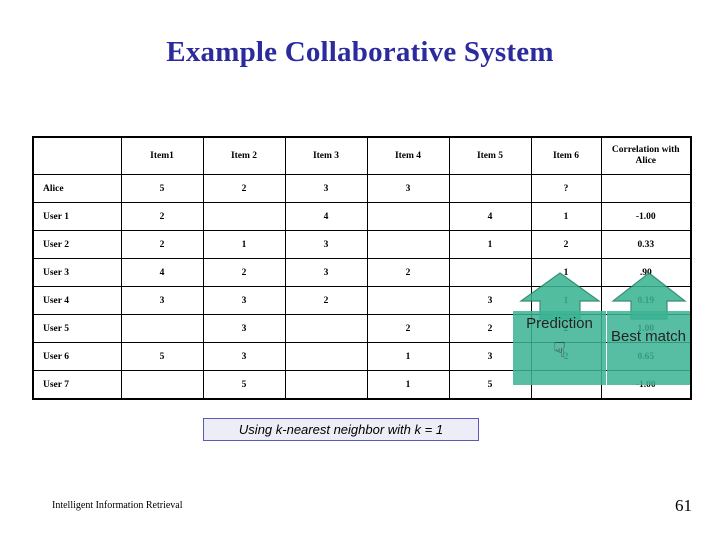 The image size is (720, 540). What do you see at coordinates (646, 188) in the screenshot?
I see `cell-alice-correlation` at bounding box center [646, 188].